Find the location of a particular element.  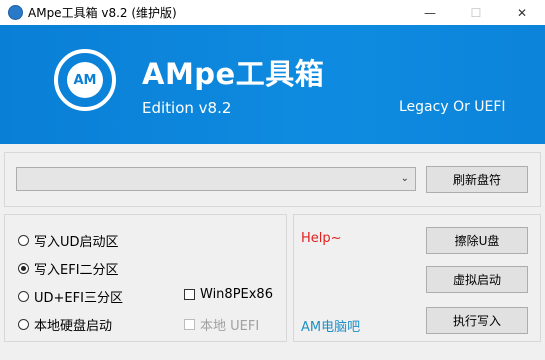

window-title: AMpe工具箱 v8.2 (维护版) is located at coordinates (102, 13).